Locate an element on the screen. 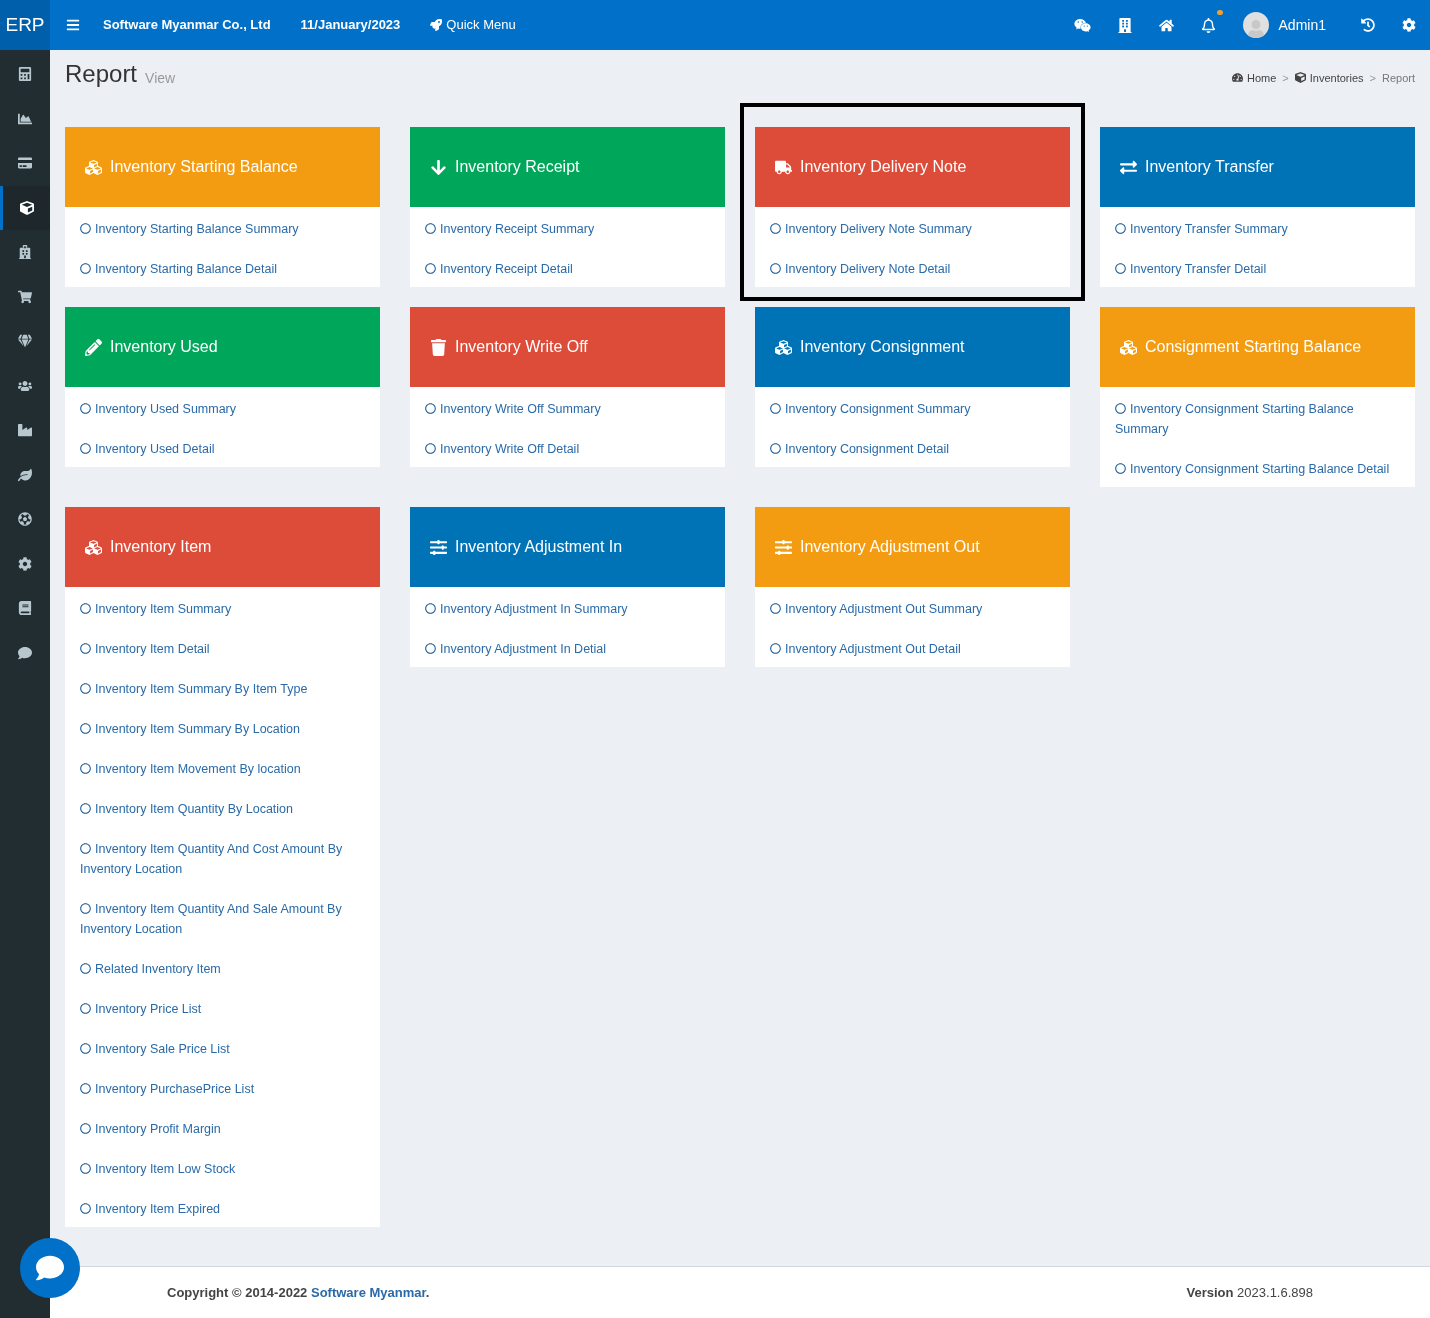 The width and height of the screenshot is (1430, 1318). report-link: Inventory Write Off Detail is located at coordinates (567, 449).